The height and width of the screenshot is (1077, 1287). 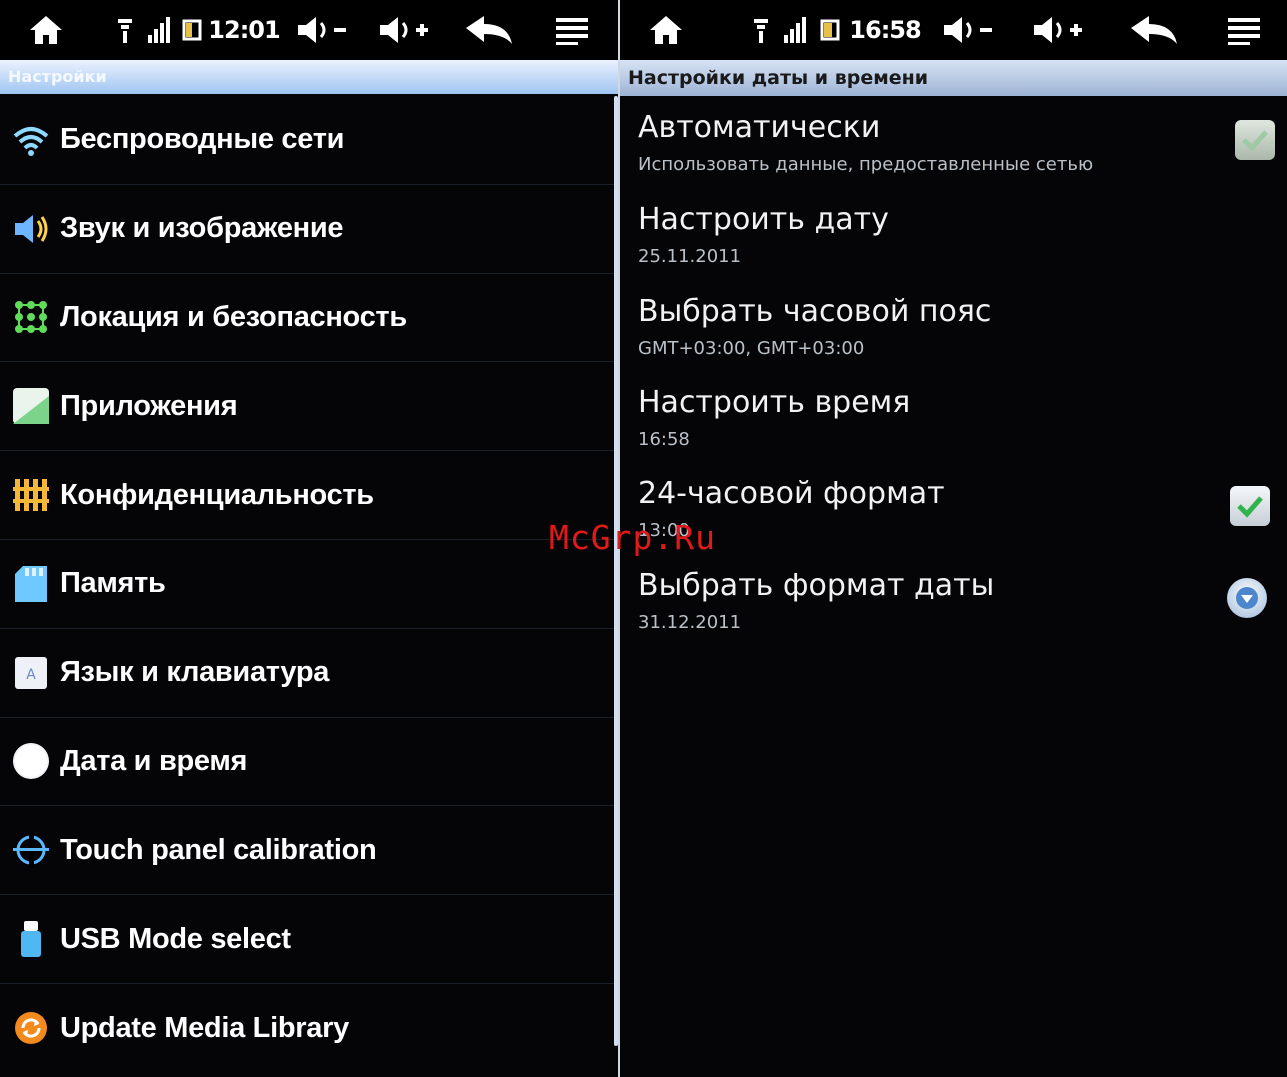 What do you see at coordinates (885, 30) in the screenshot?
I see `clock-time: 16:58` at bounding box center [885, 30].